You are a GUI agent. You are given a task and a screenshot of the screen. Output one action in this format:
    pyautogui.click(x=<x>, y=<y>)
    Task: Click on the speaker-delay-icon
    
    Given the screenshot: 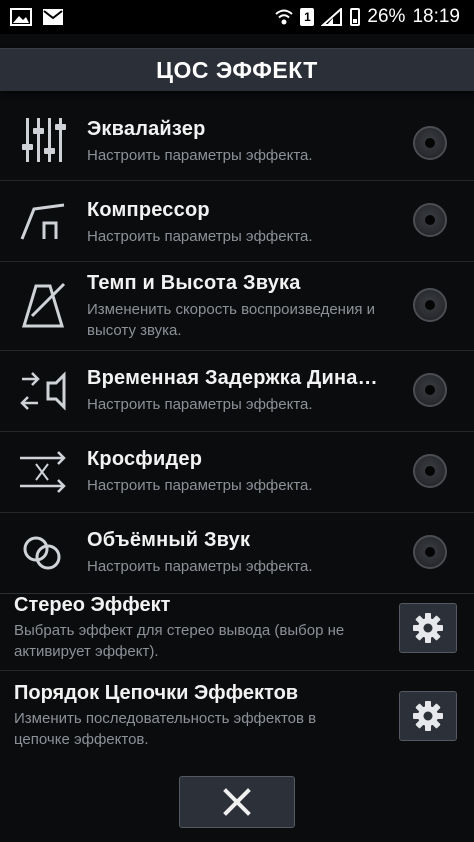 What is the action you would take?
    pyautogui.click(x=43, y=391)
    